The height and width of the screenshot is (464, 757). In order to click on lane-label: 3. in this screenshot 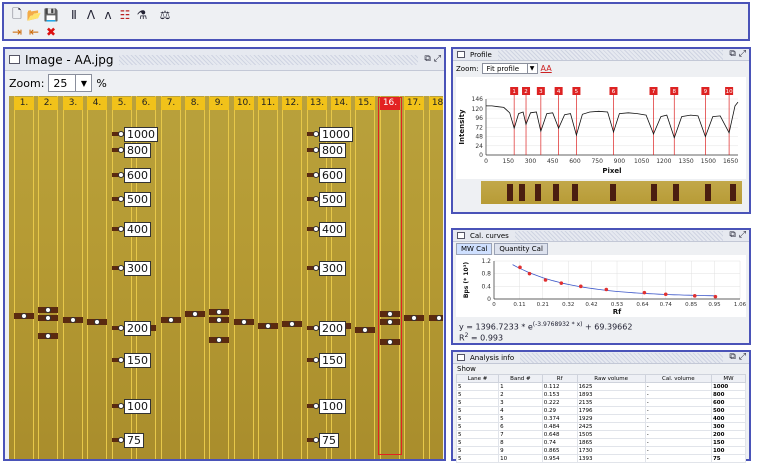, I will do `click(73, 103)`.